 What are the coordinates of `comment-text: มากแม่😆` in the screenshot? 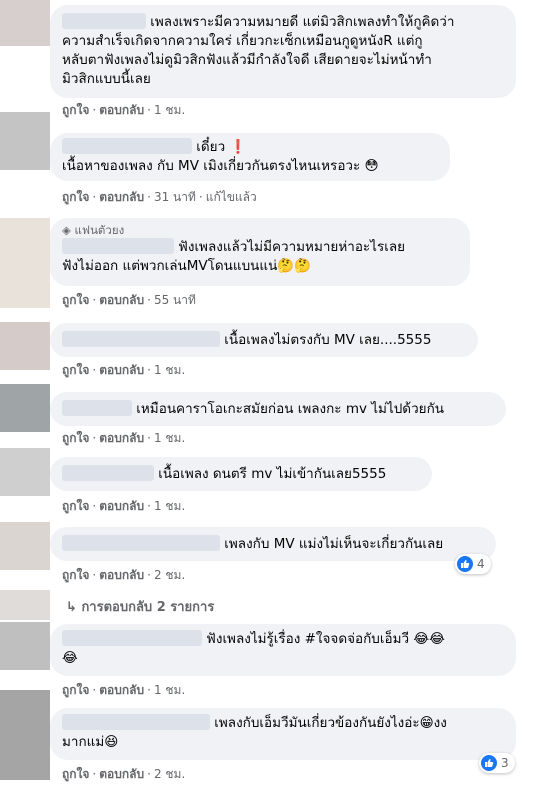 It's located at (90, 742).